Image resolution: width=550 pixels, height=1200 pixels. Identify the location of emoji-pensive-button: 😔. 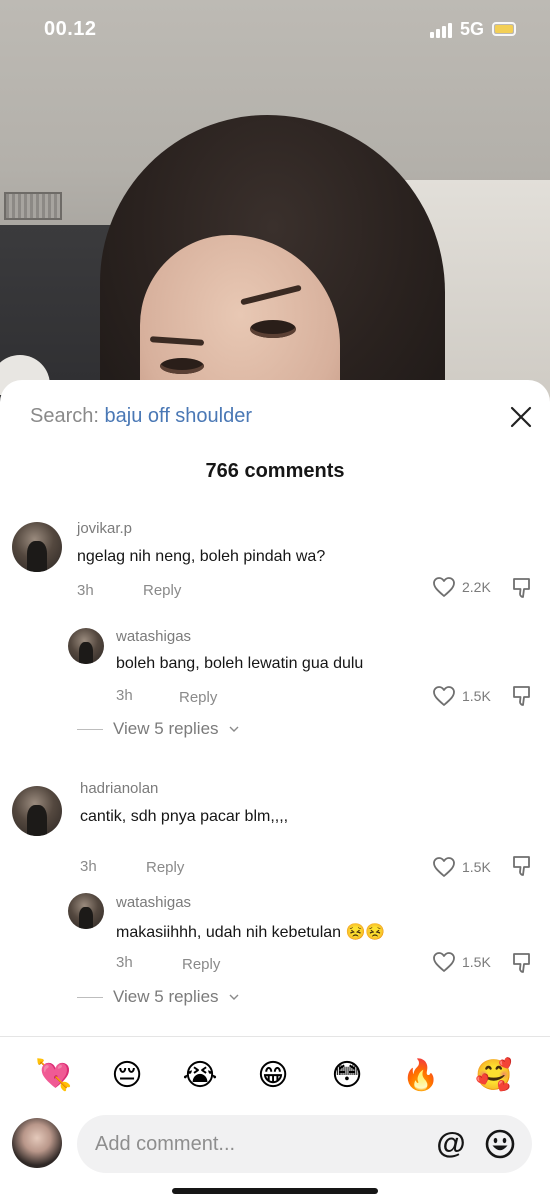
(127, 1076).